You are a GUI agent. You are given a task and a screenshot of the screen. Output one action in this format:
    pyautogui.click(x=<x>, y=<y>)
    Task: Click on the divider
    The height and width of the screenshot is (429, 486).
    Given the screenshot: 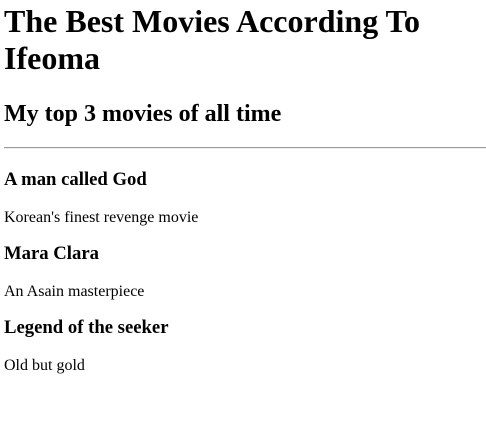 What is the action you would take?
    pyautogui.click(x=245, y=148)
    